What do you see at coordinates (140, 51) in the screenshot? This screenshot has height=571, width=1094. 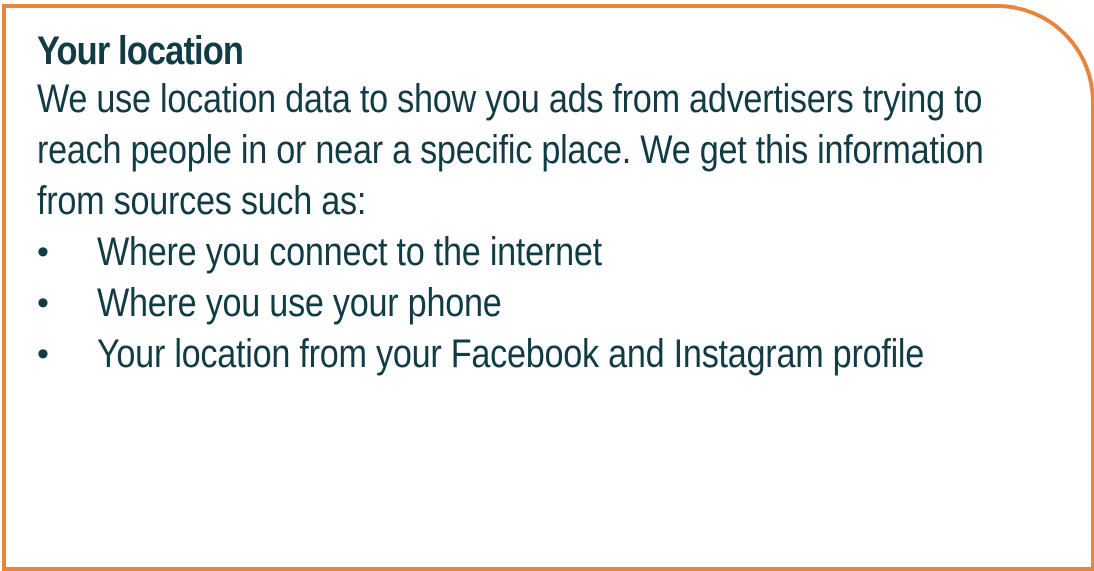 I see `section-title: Your location` at bounding box center [140, 51].